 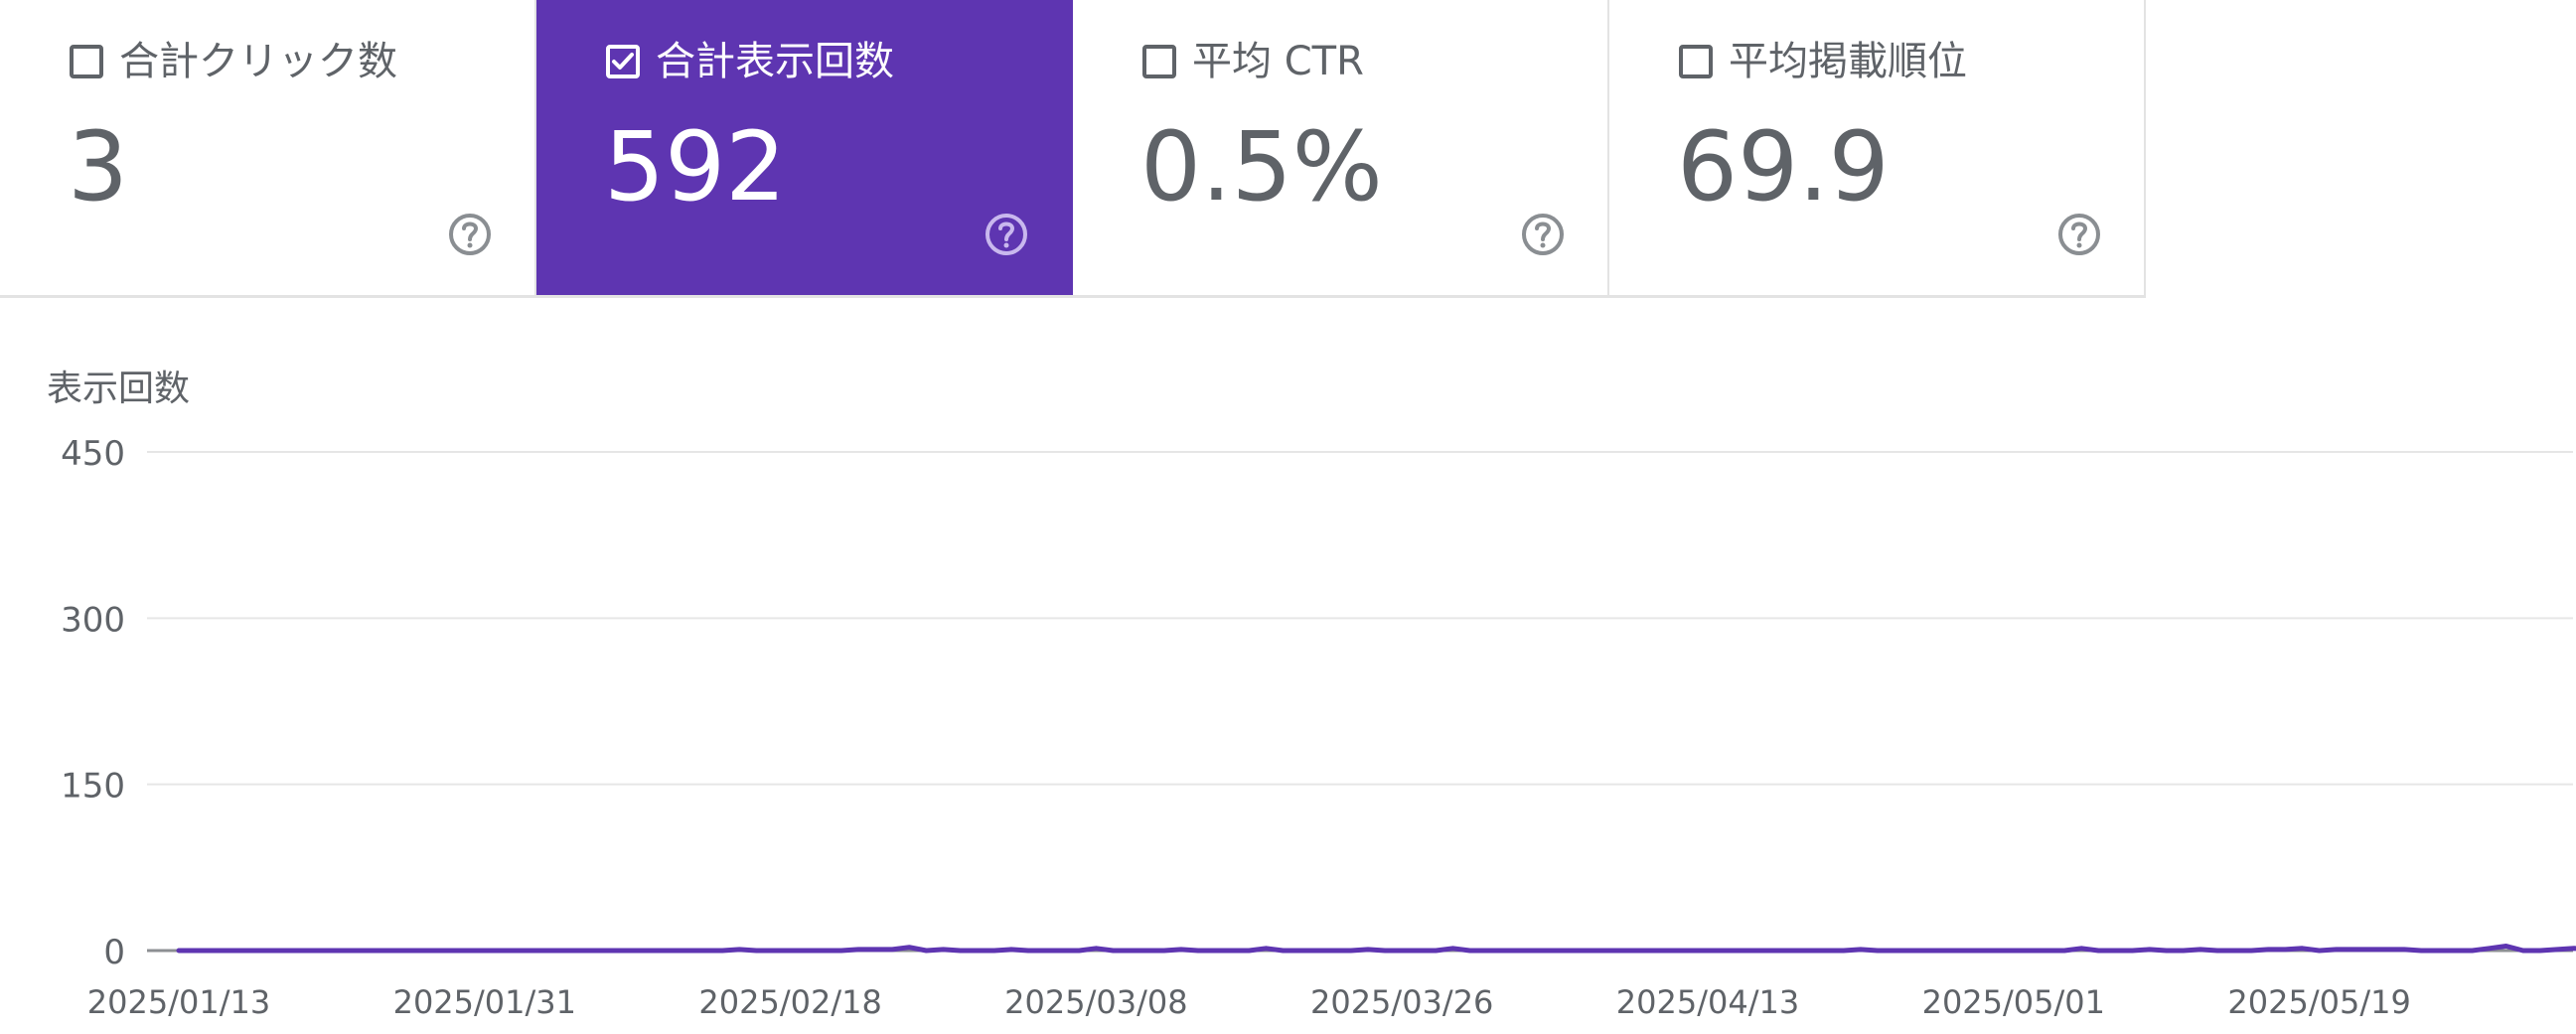 I want to click on chart-x-tick-label: 2025/01/31, so click(x=484, y=1002).